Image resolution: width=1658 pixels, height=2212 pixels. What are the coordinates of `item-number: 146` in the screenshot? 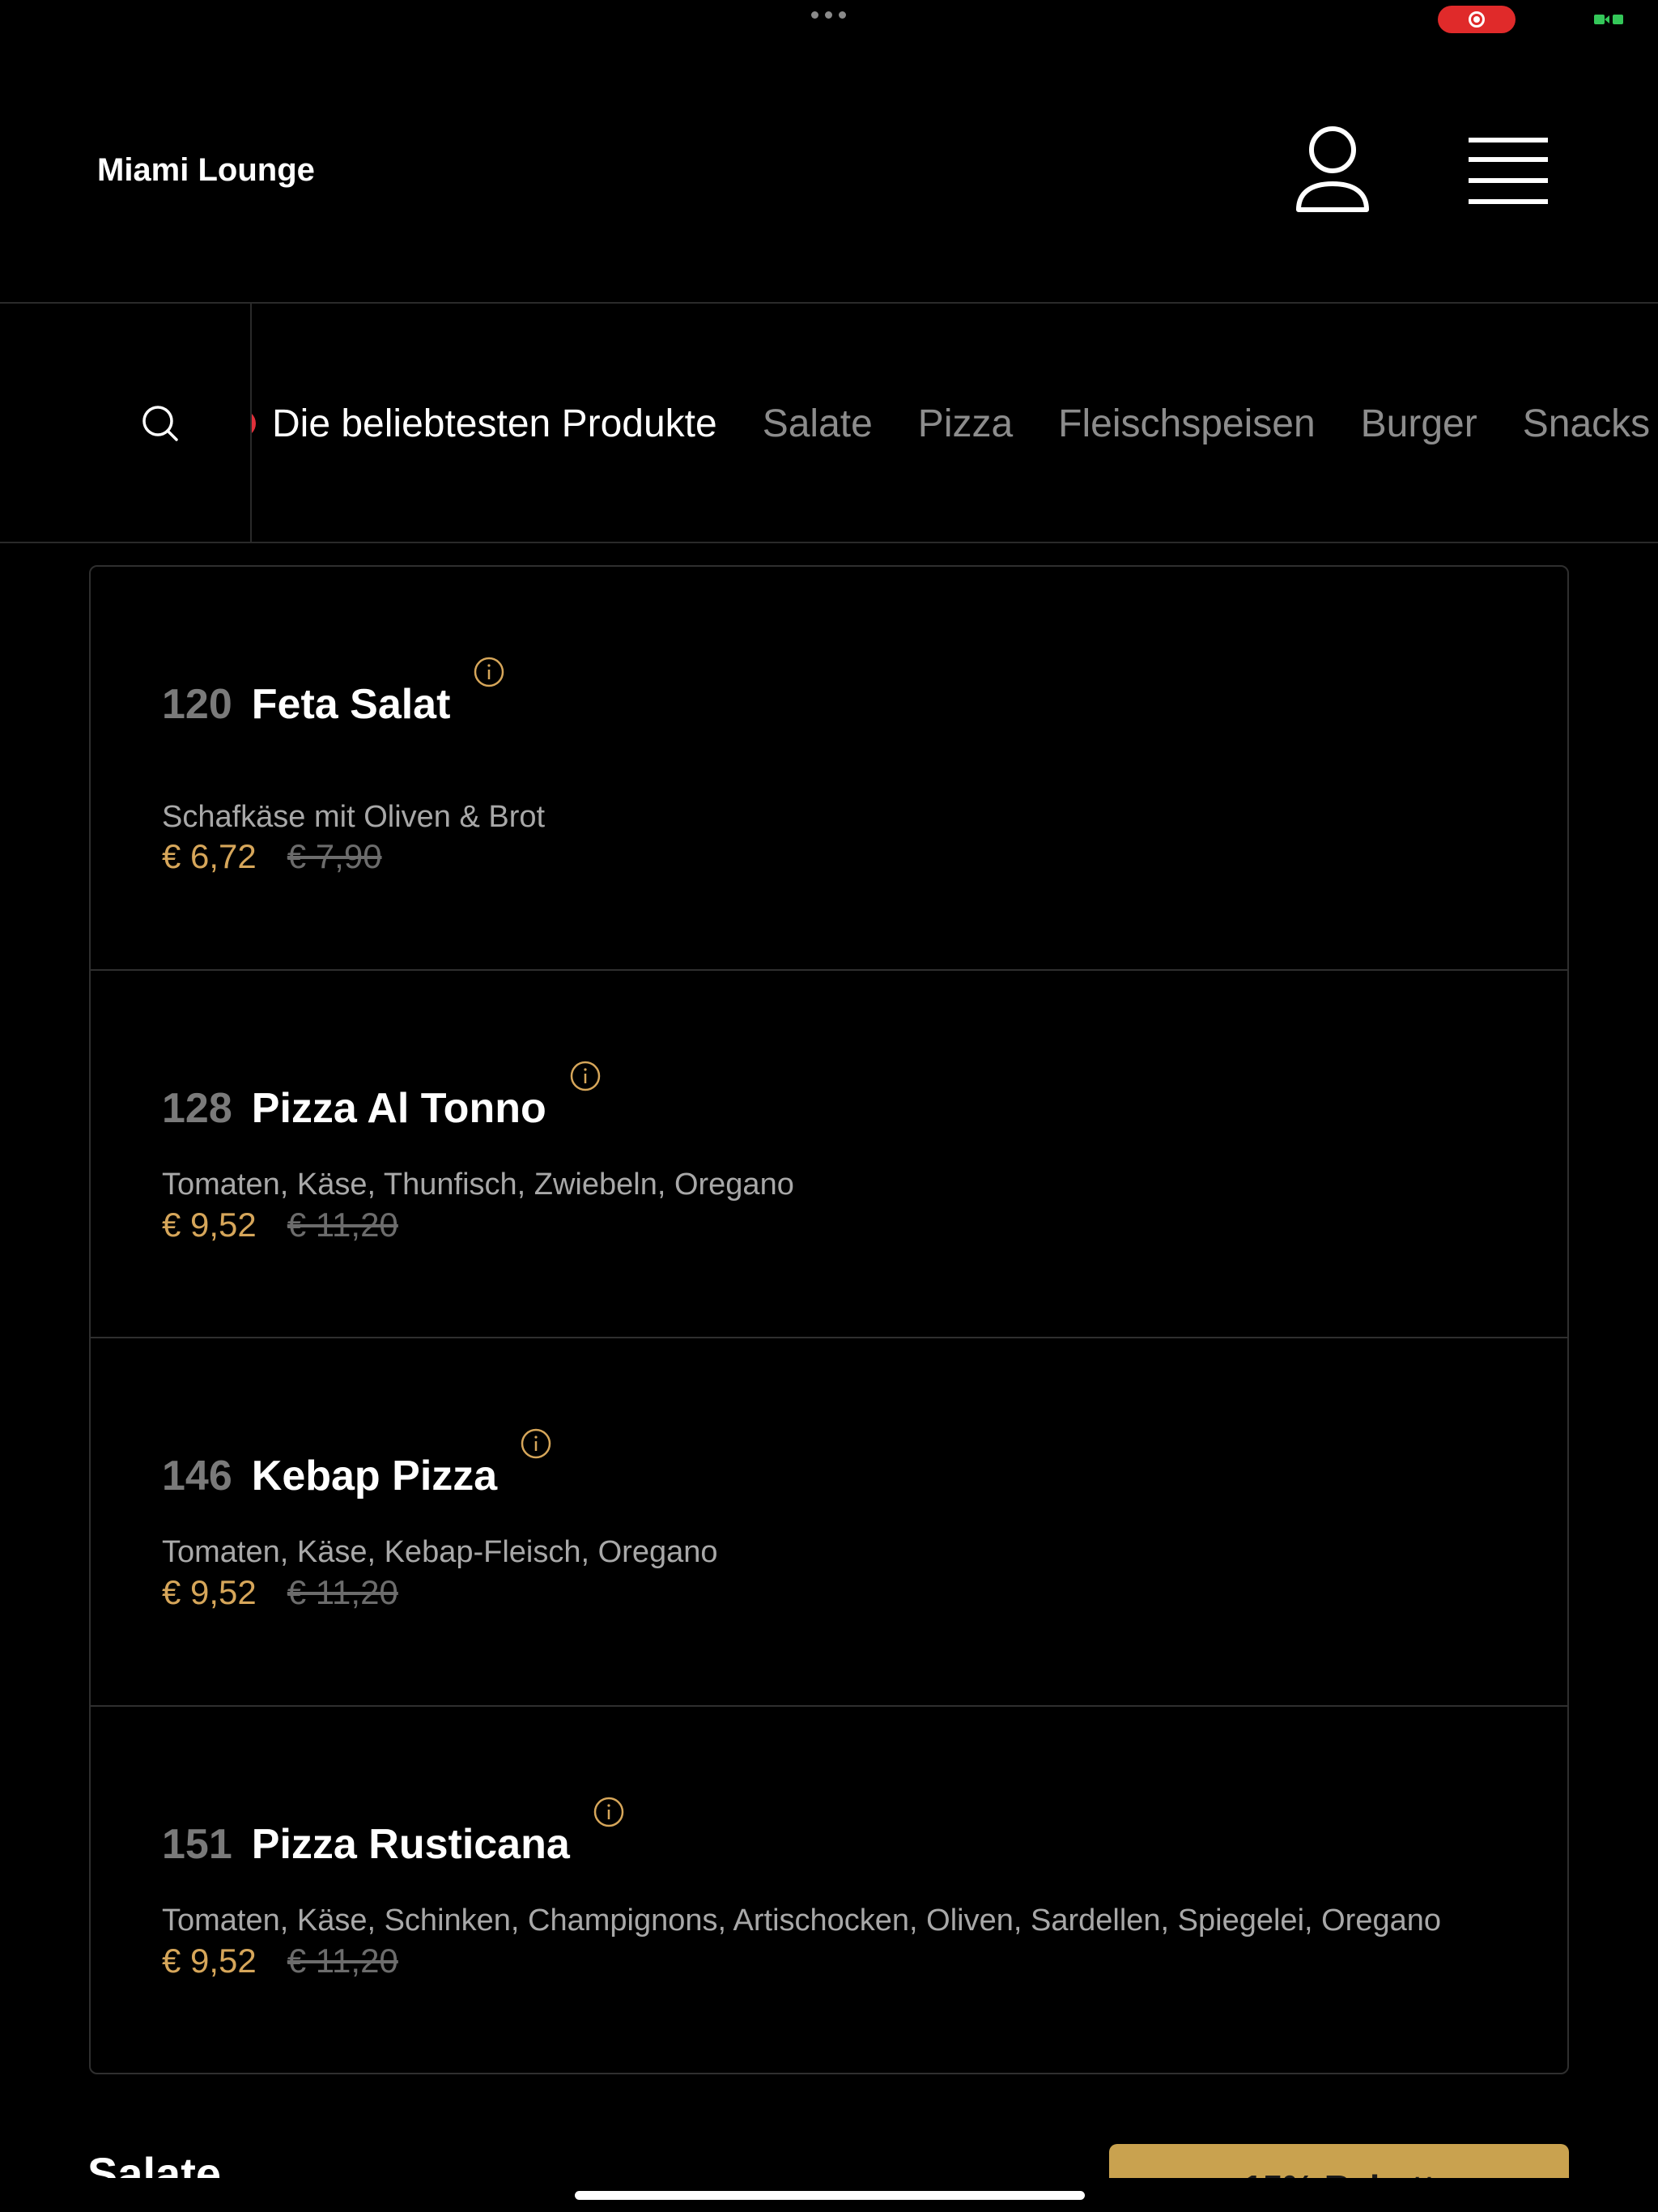 It's located at (197, 1476).